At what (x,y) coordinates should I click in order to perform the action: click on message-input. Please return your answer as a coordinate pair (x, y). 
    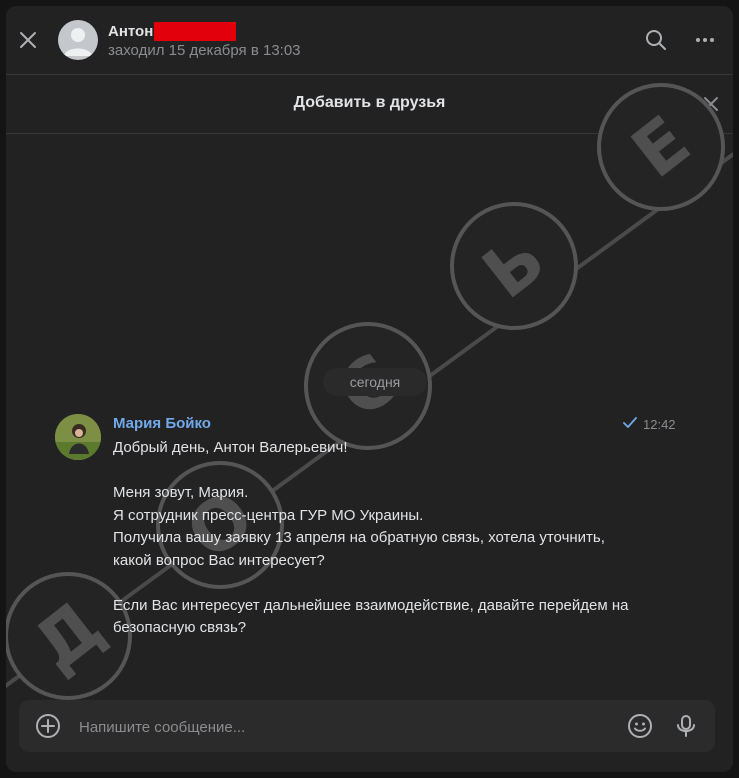
    Looking at the image, I should click on (349, 727).